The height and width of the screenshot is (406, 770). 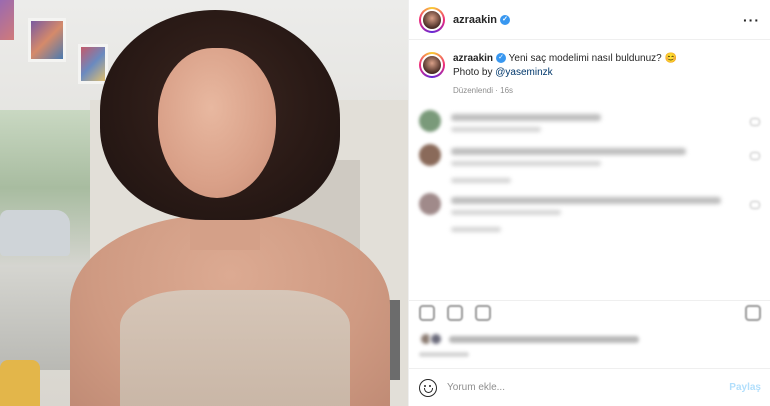 What do you see at coordinates (751, 20) in the screenshot?
I see `more-options-icon: ···` at bounding box center [751, 20].